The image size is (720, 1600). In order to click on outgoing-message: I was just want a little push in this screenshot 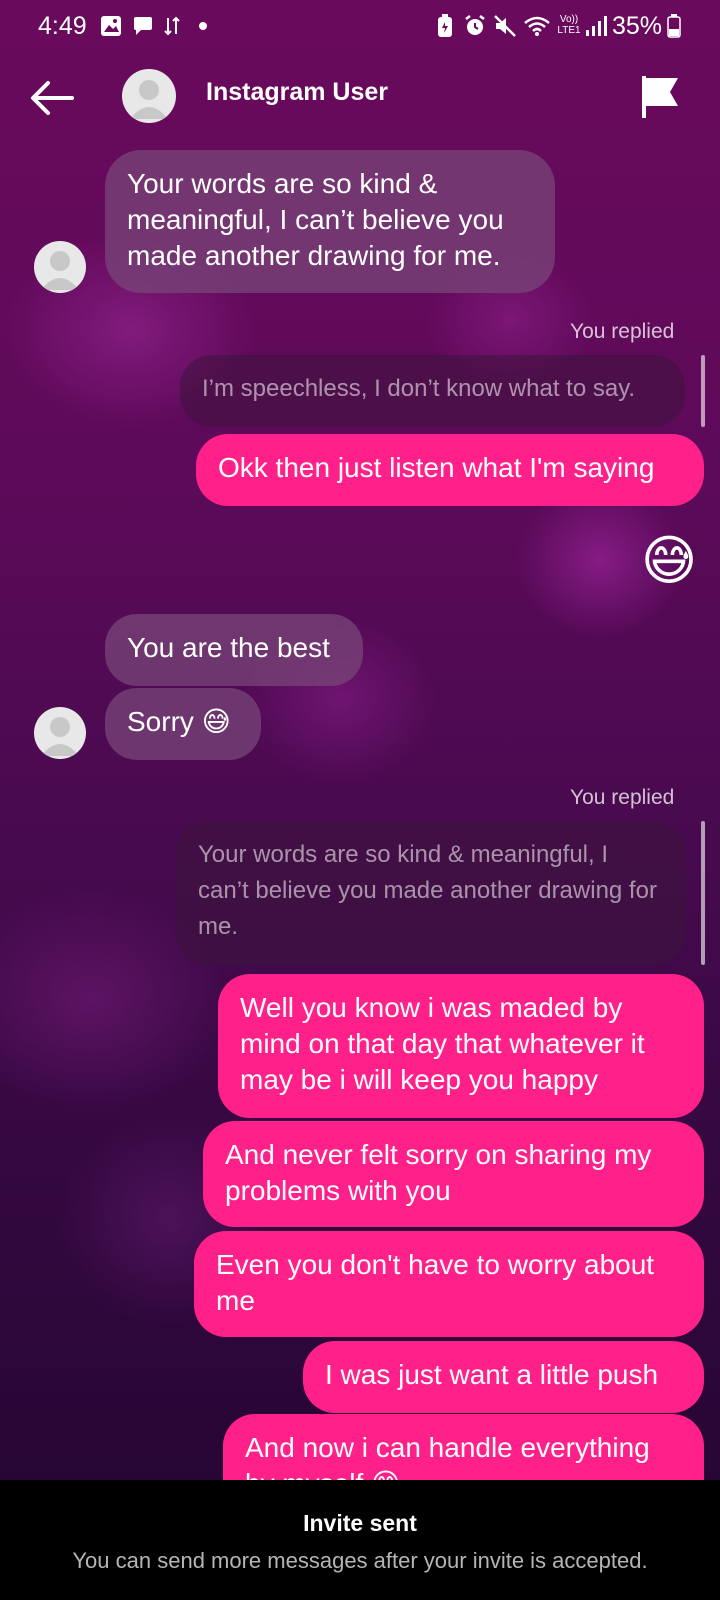, I will do `click(503, 1377)`.